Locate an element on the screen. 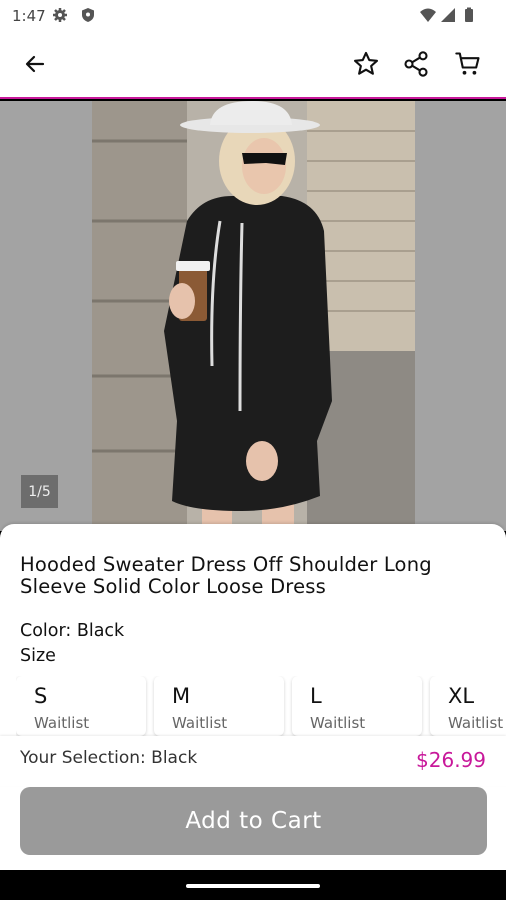  back-button is located at coordinates (35, 64).